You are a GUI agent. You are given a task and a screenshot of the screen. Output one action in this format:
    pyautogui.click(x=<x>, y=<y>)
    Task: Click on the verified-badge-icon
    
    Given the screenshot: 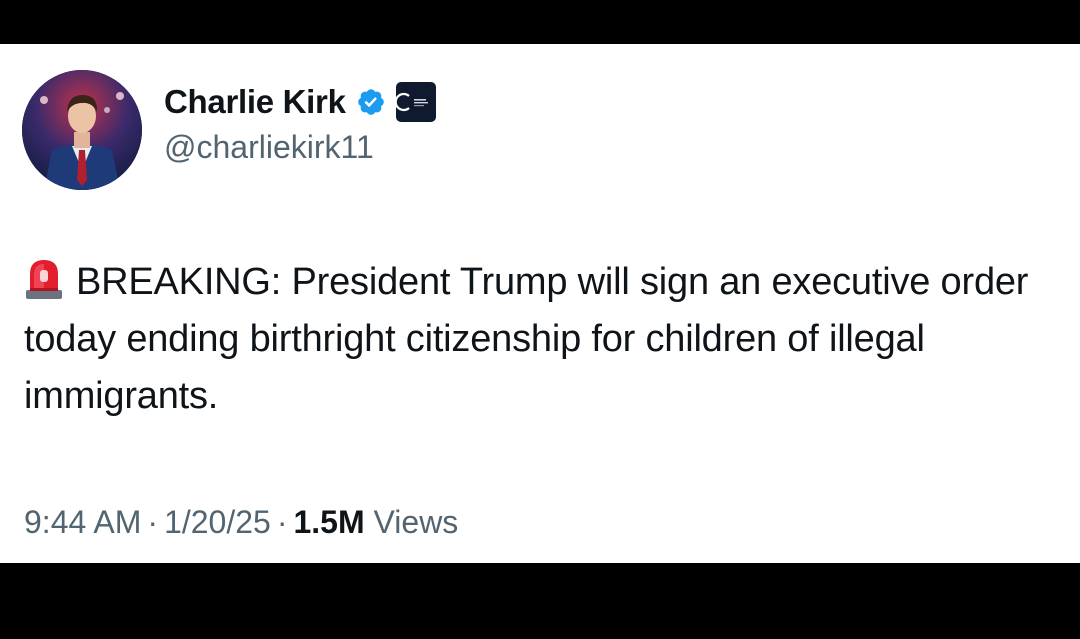 What is the action you would take?
    pyautogui.click(x=371, y=102)
    